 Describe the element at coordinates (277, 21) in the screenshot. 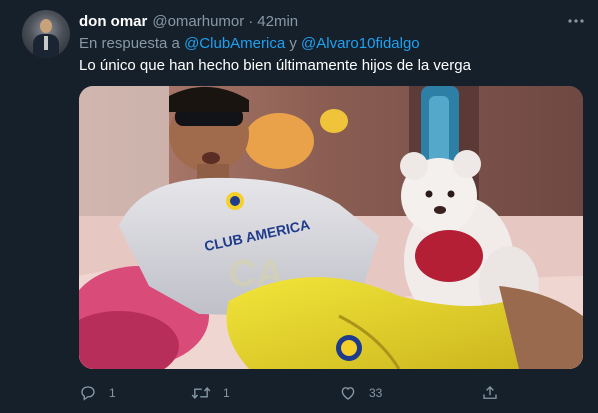

I see `tweet-time: 42min` at that location.